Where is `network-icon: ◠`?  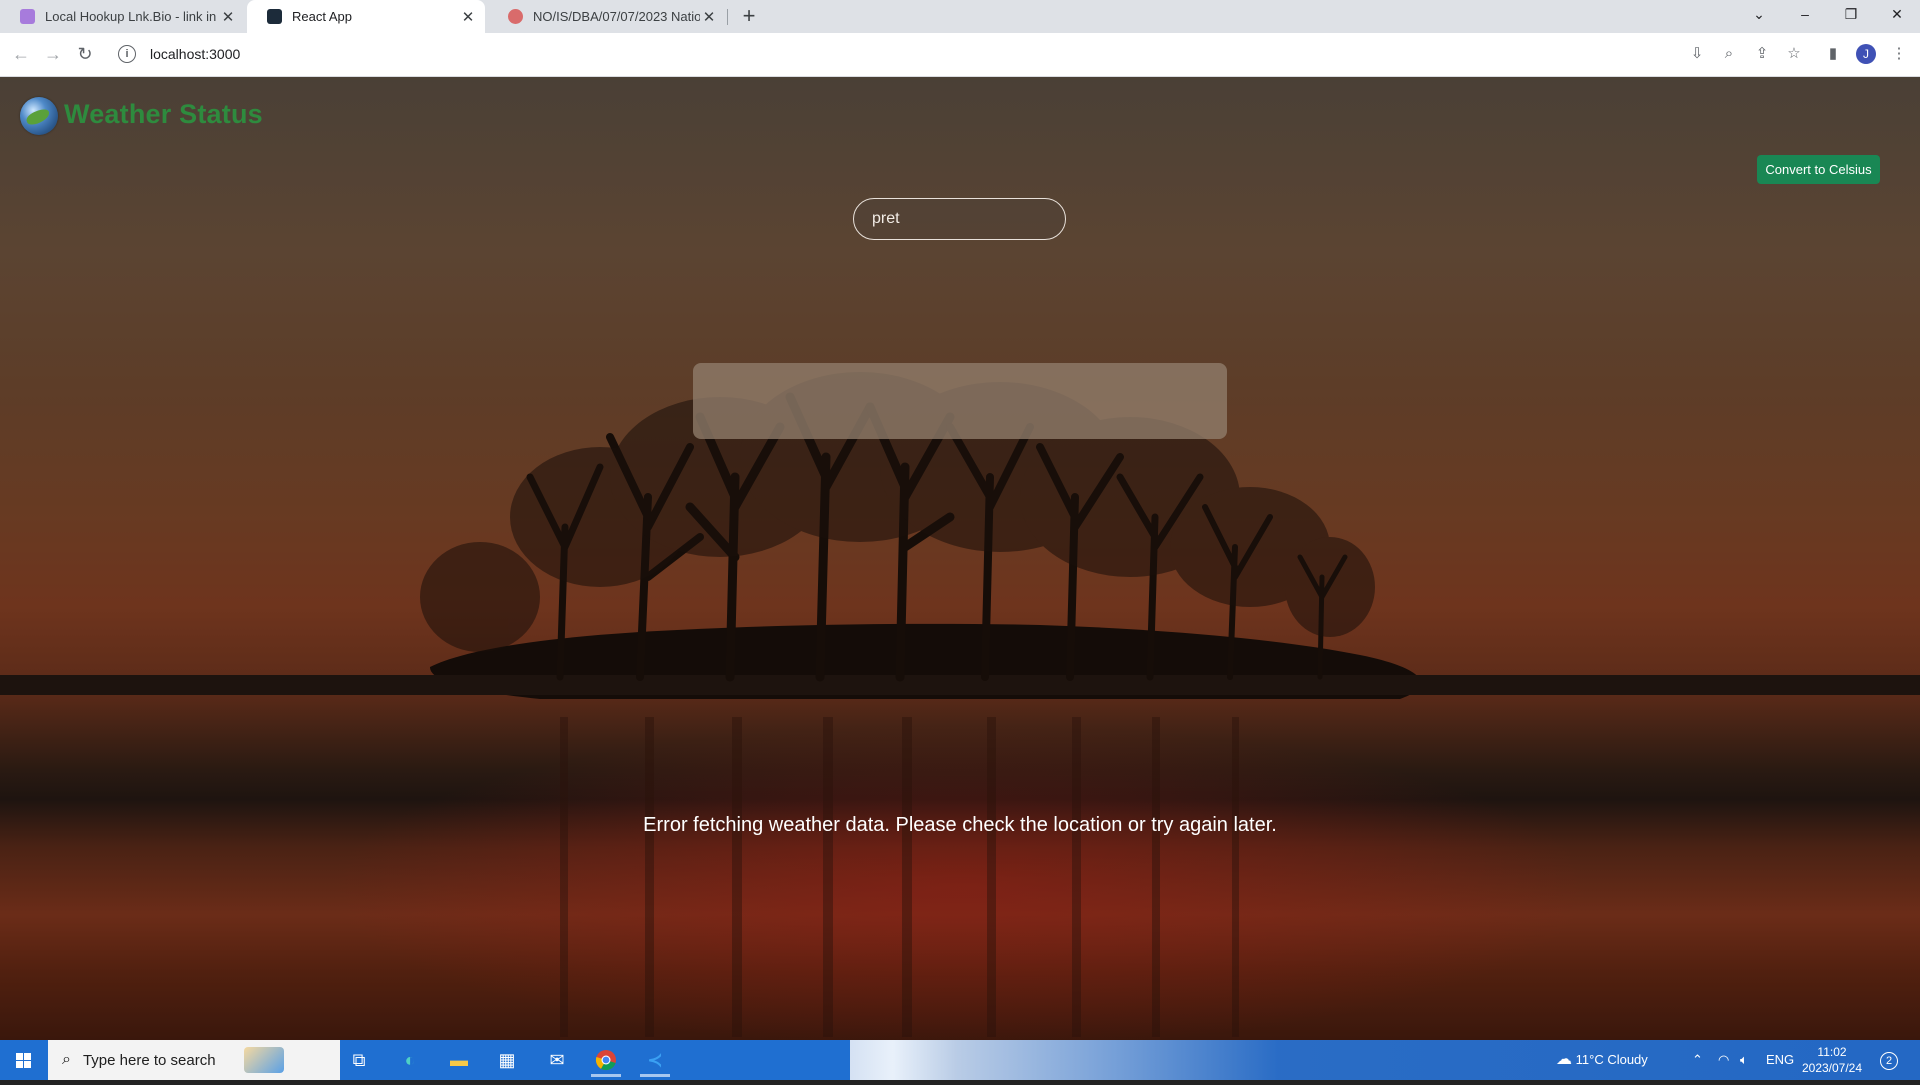
network-icon: ◠ is located at coordinates (1723, 1060).